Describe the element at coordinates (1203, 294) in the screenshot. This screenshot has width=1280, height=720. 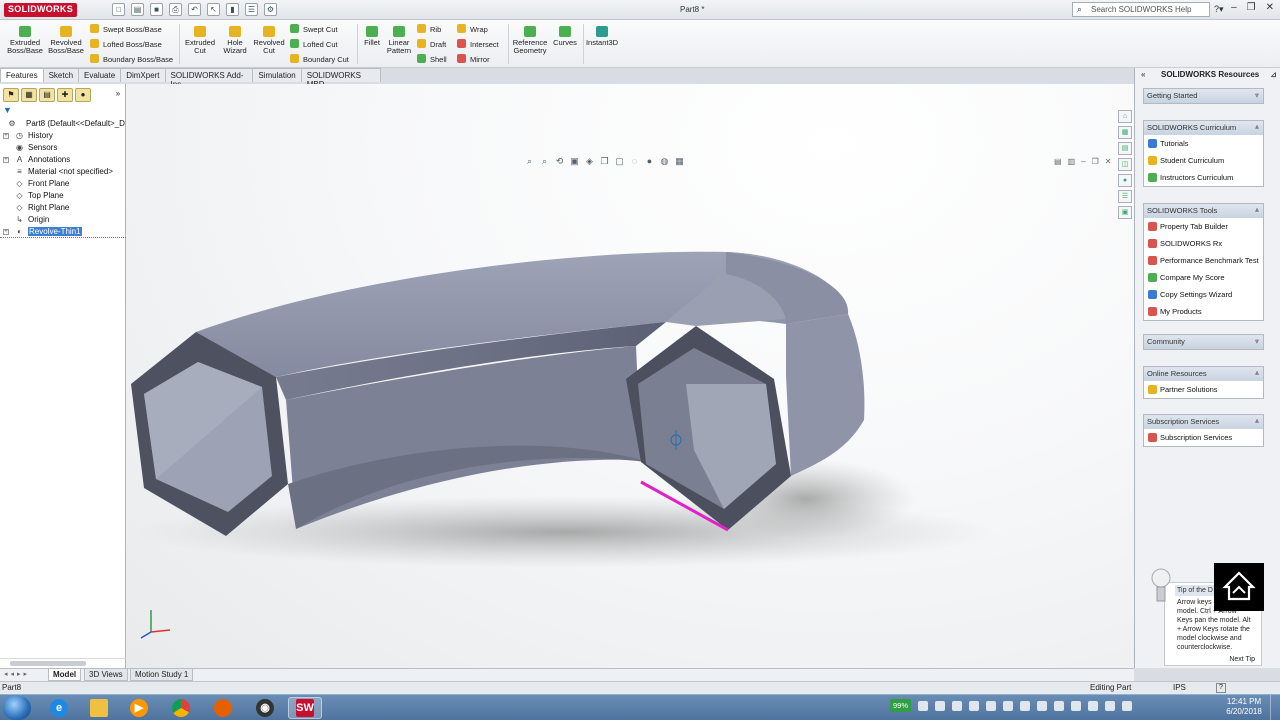
I see `link-copy-settings-wizard: Copy Settings Wizard` at that location.